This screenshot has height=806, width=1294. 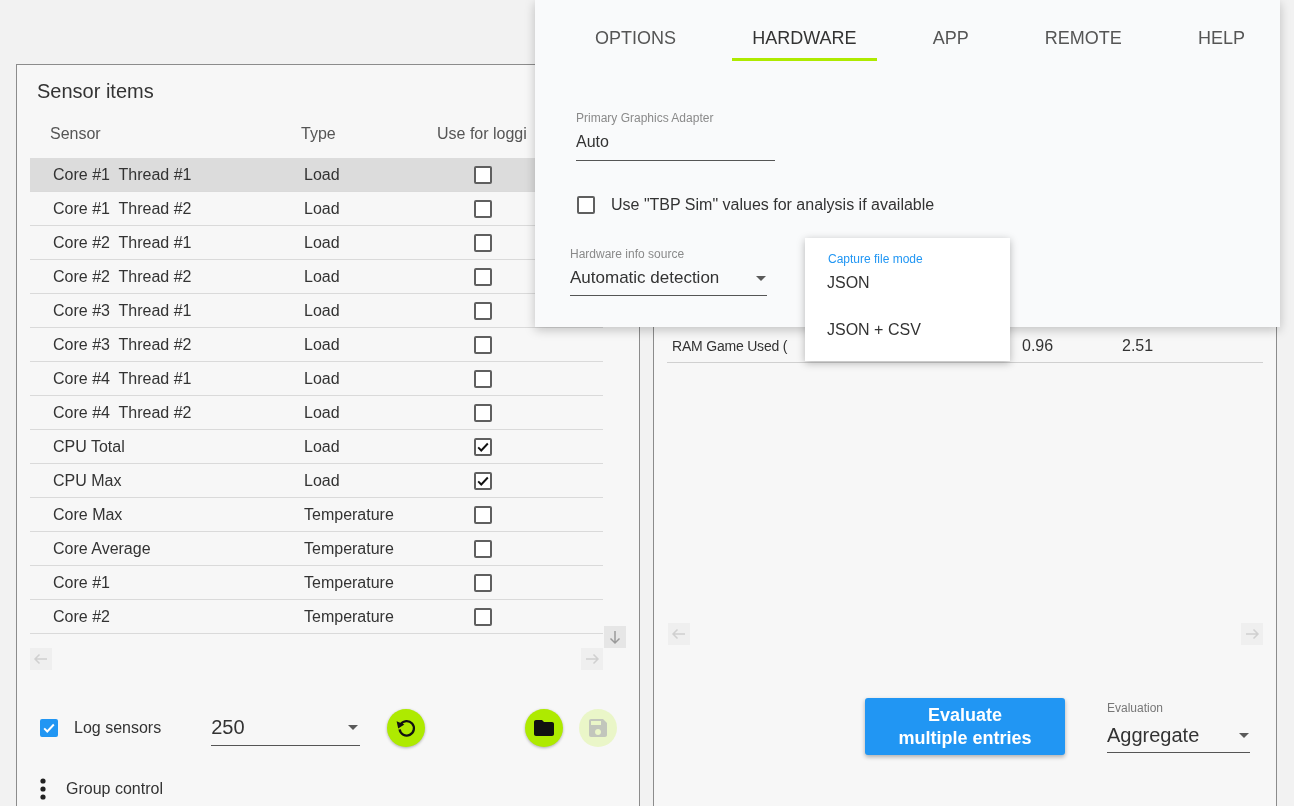 What do you see at coordinates (730, 345) in the screenshot?
I see `table-cell: RAM Game Used (` at bounding box center [730, 345].